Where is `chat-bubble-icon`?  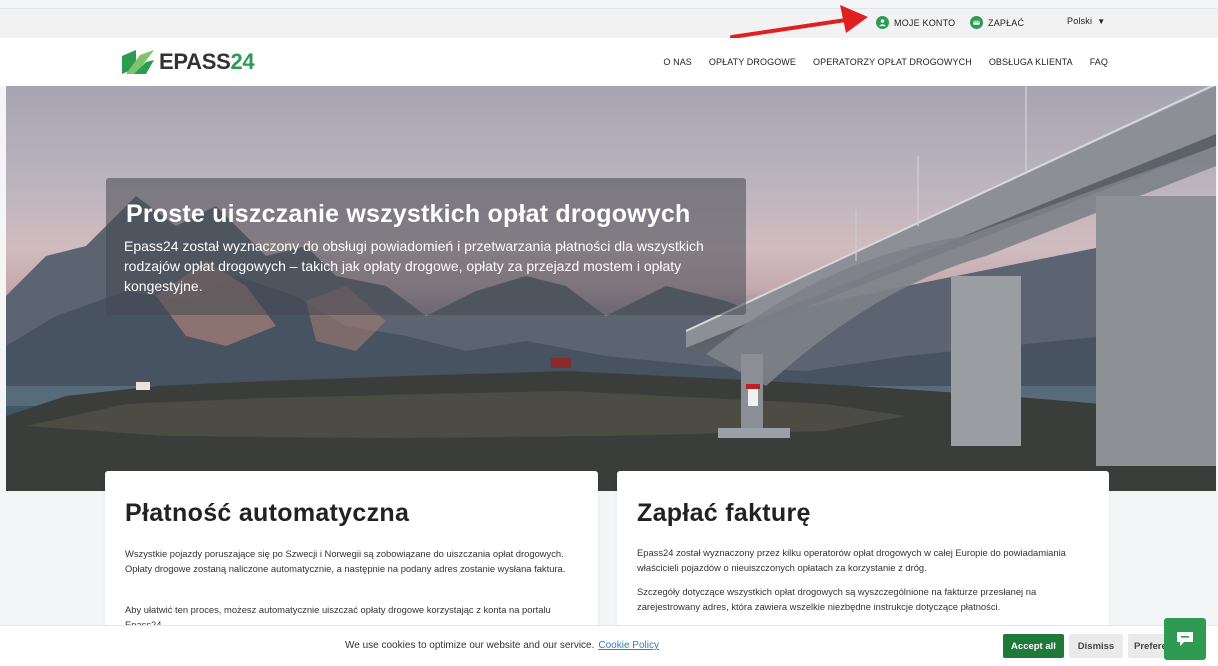
chat-bubble-icon is located at coordinates (1185, 639).